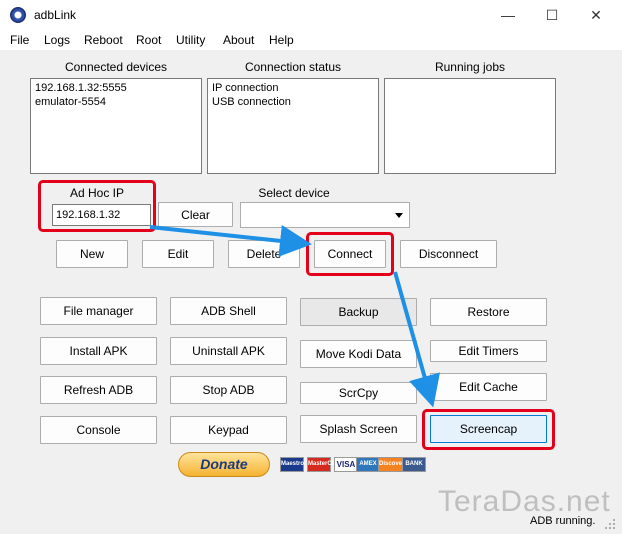 This screenshot has height=534, width=622. Describe the element at coordinates (524, 501) in the screenshot. I see `watermark: TeraDas.net` at that location.